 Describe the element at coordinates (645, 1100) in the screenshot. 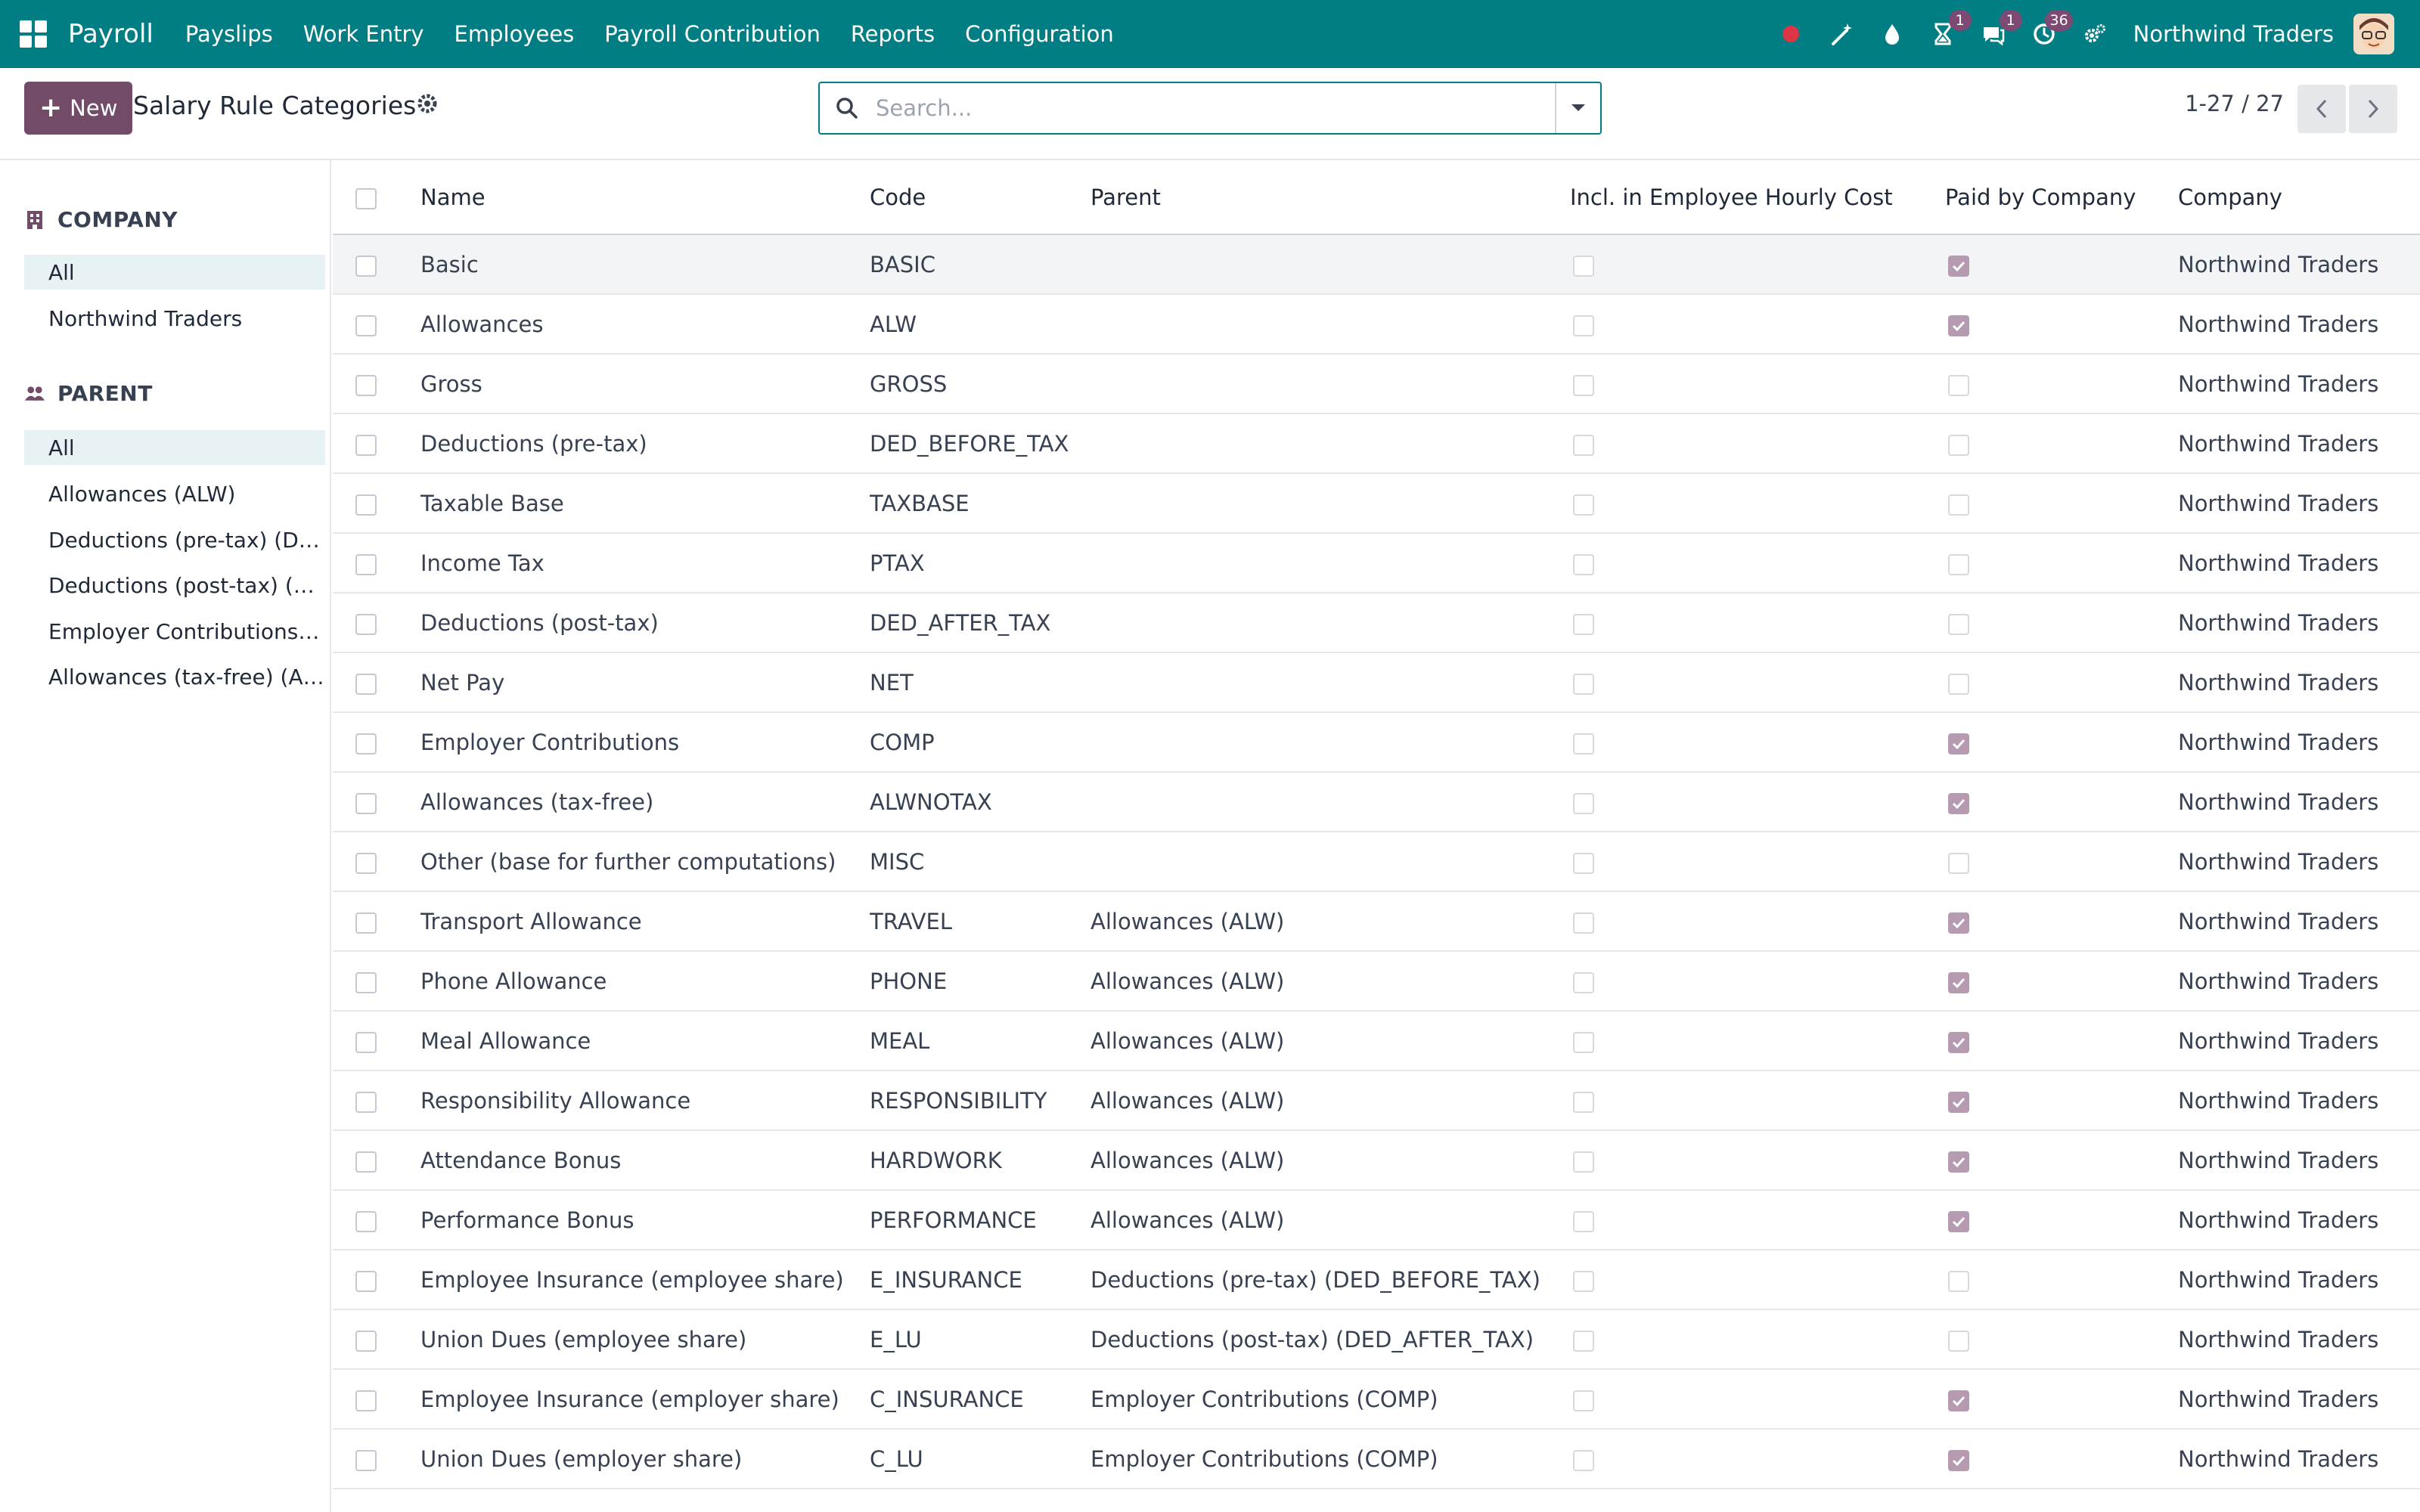

I see `cell-name: Responsibility Allowance` at that location.